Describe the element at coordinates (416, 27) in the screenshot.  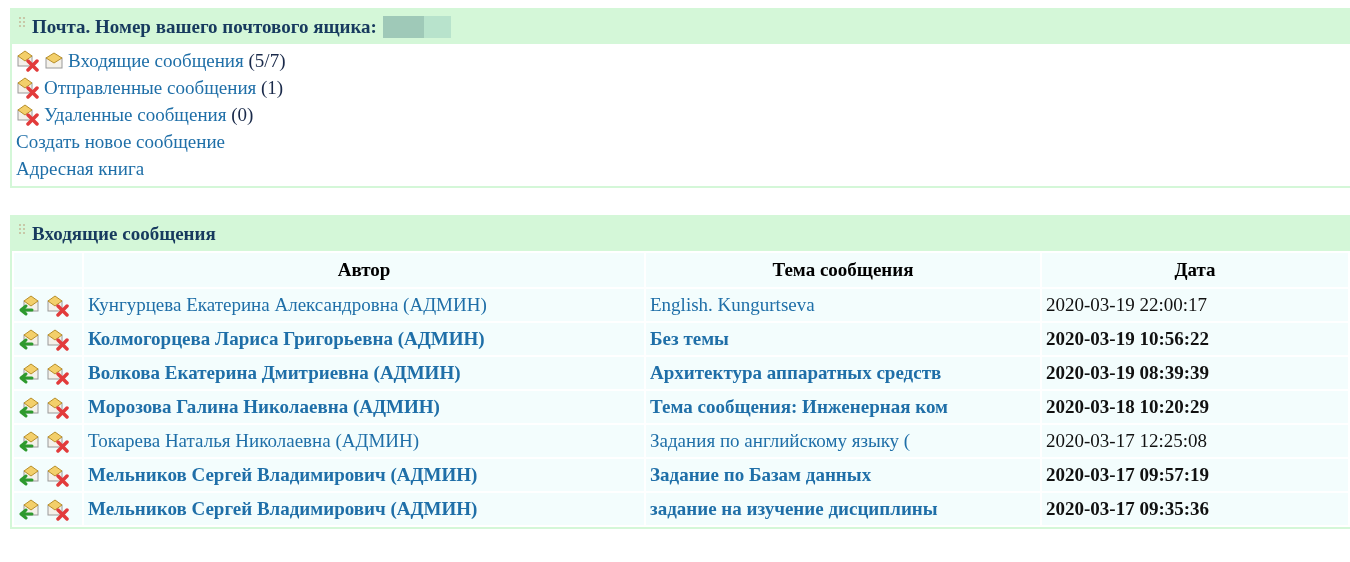
I see `redacted-mark` at that location.